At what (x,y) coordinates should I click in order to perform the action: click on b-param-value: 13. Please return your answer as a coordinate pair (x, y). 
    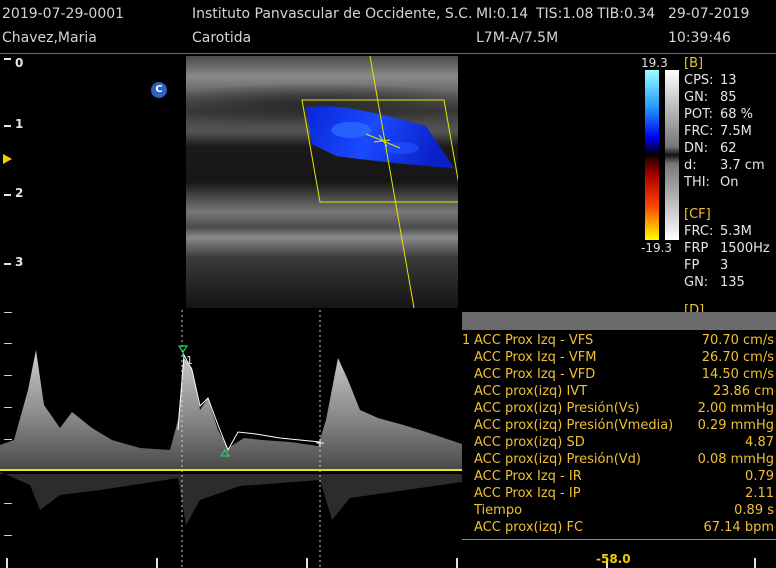
    Looking at the image, I should click on (728, 80).